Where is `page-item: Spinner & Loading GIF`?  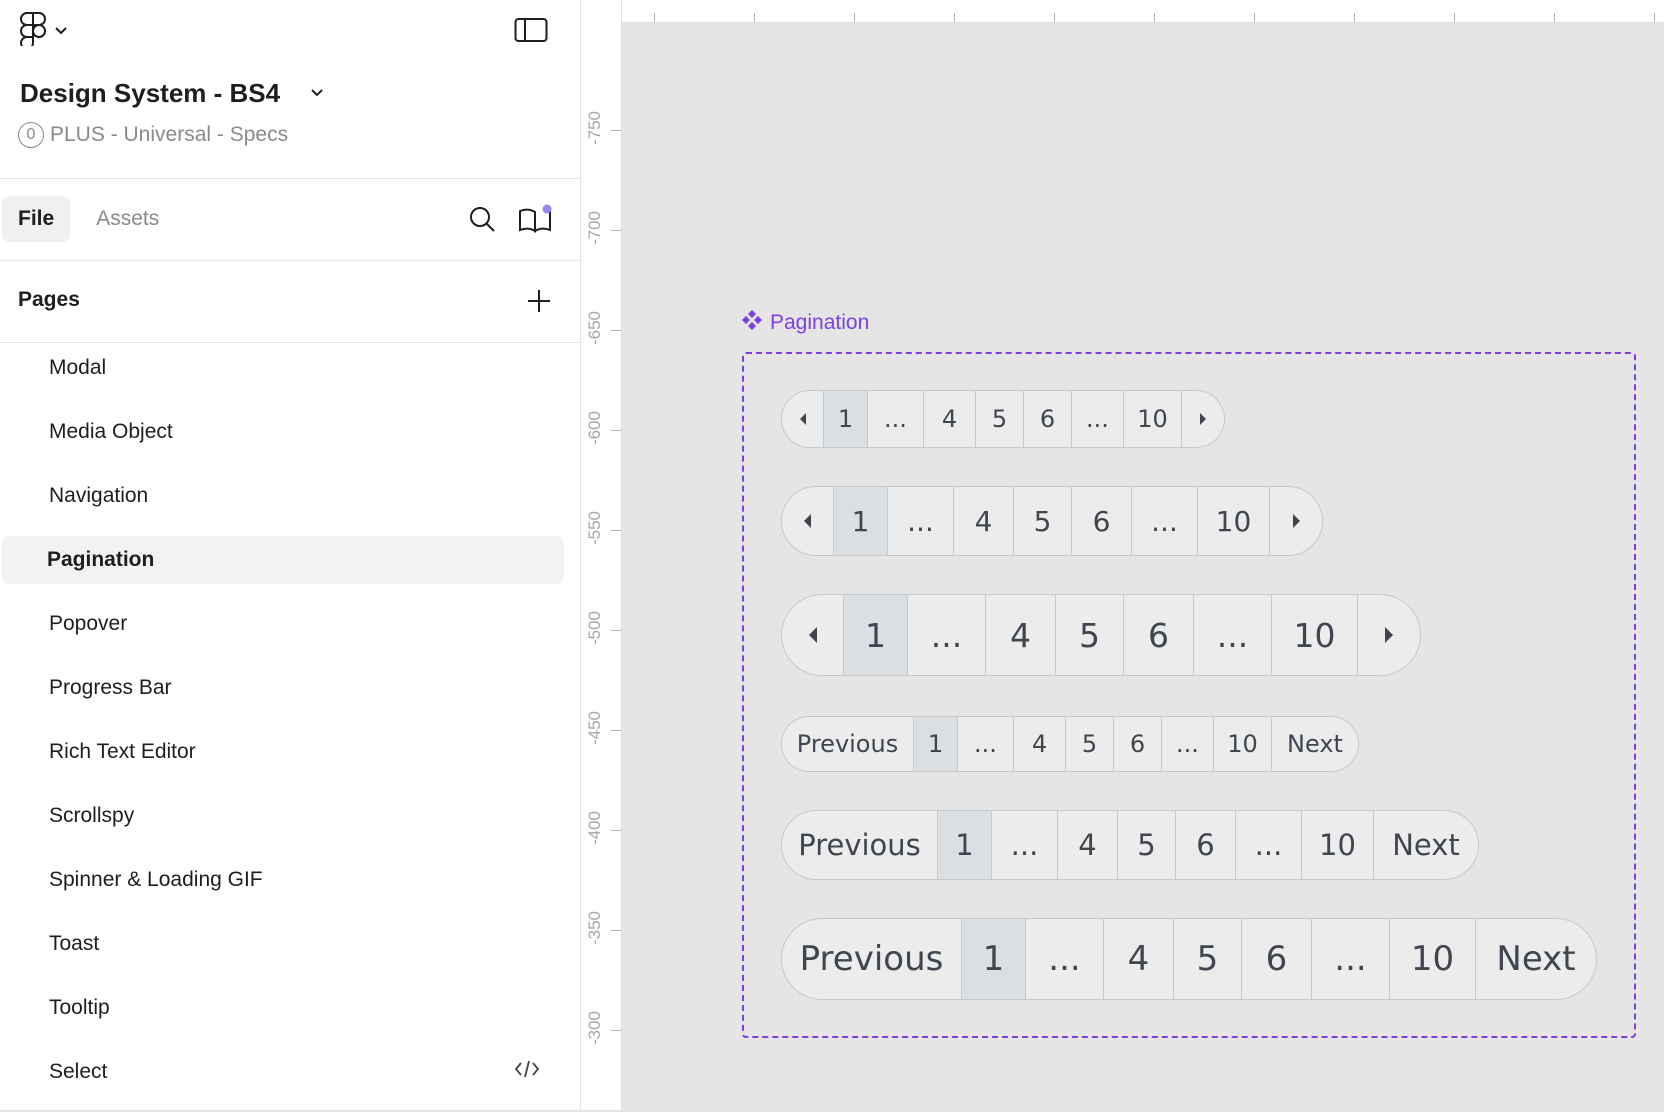
page-item: Spinner & Loading GIF is located at coordinates (283, 880).